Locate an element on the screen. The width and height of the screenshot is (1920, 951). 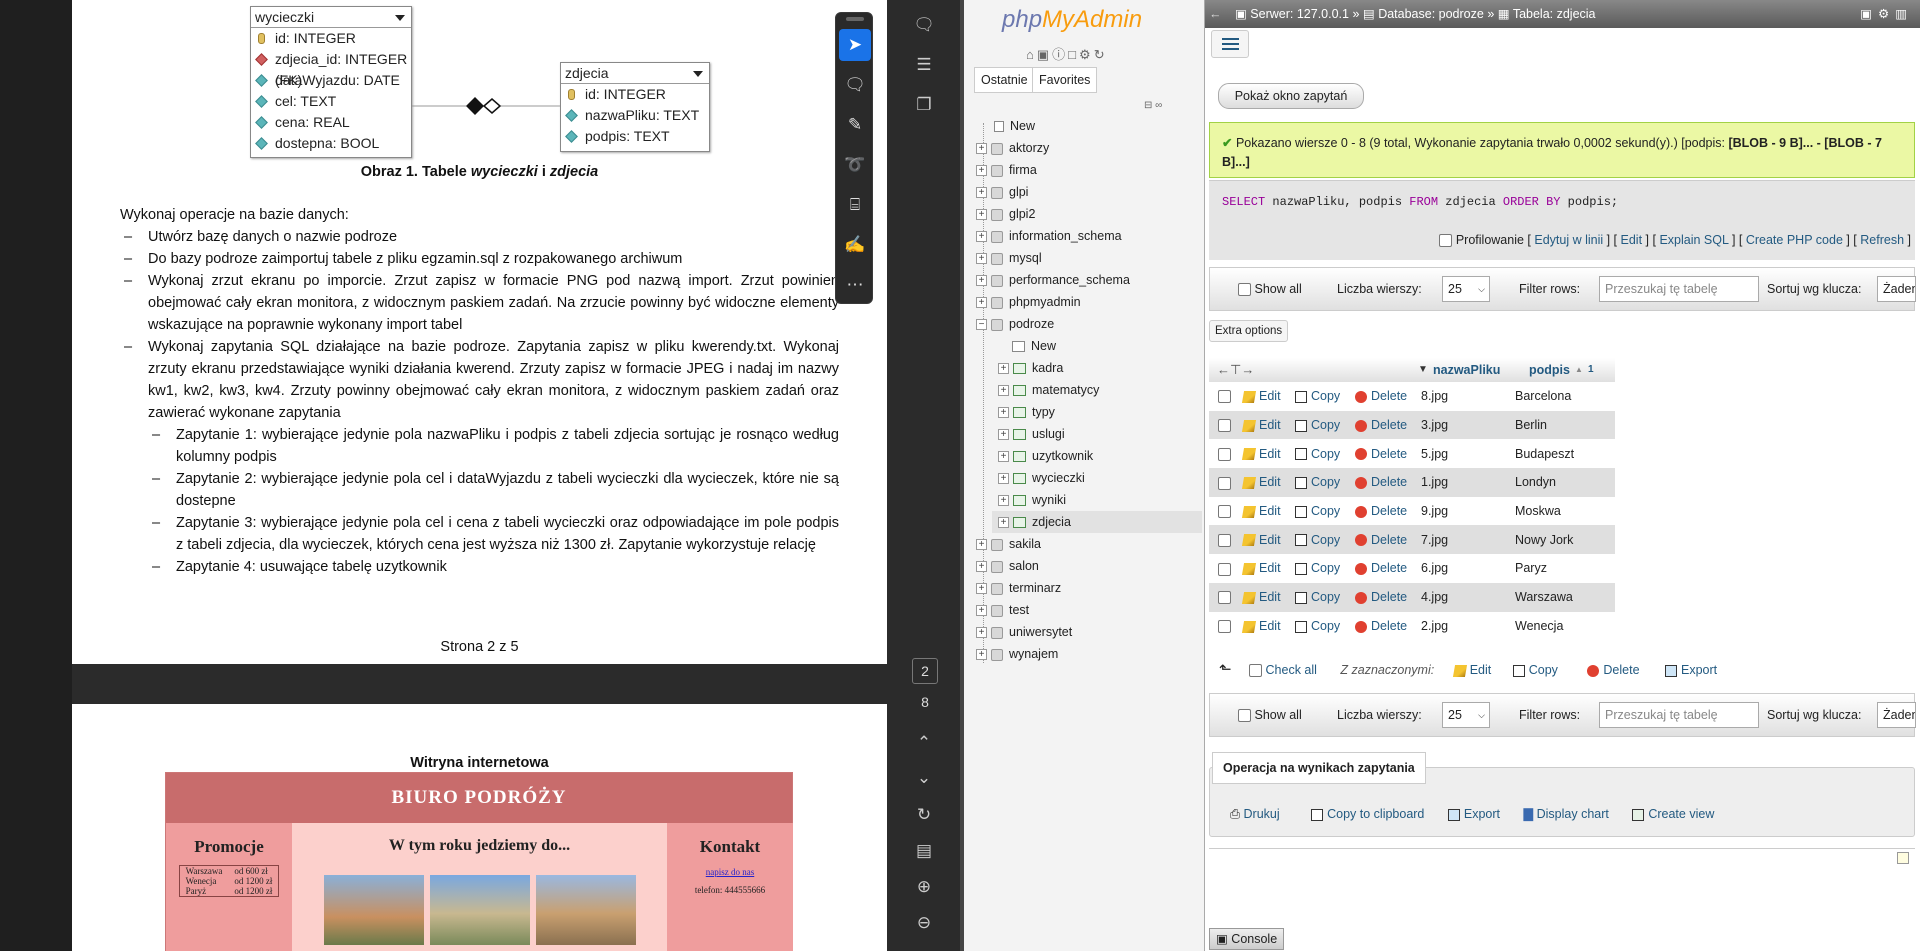
tree-db-mysql: + mysql is located at coordinates (1009, 258).